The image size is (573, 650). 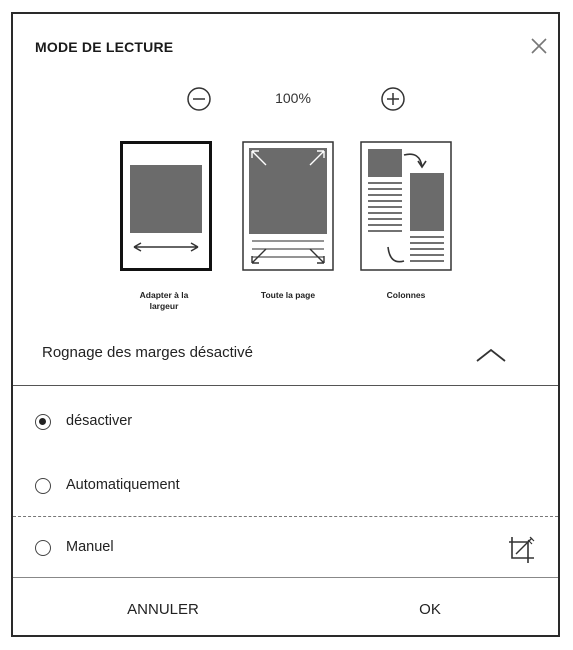 I want to click on radio-deactivate, so click(x=43, y=422).